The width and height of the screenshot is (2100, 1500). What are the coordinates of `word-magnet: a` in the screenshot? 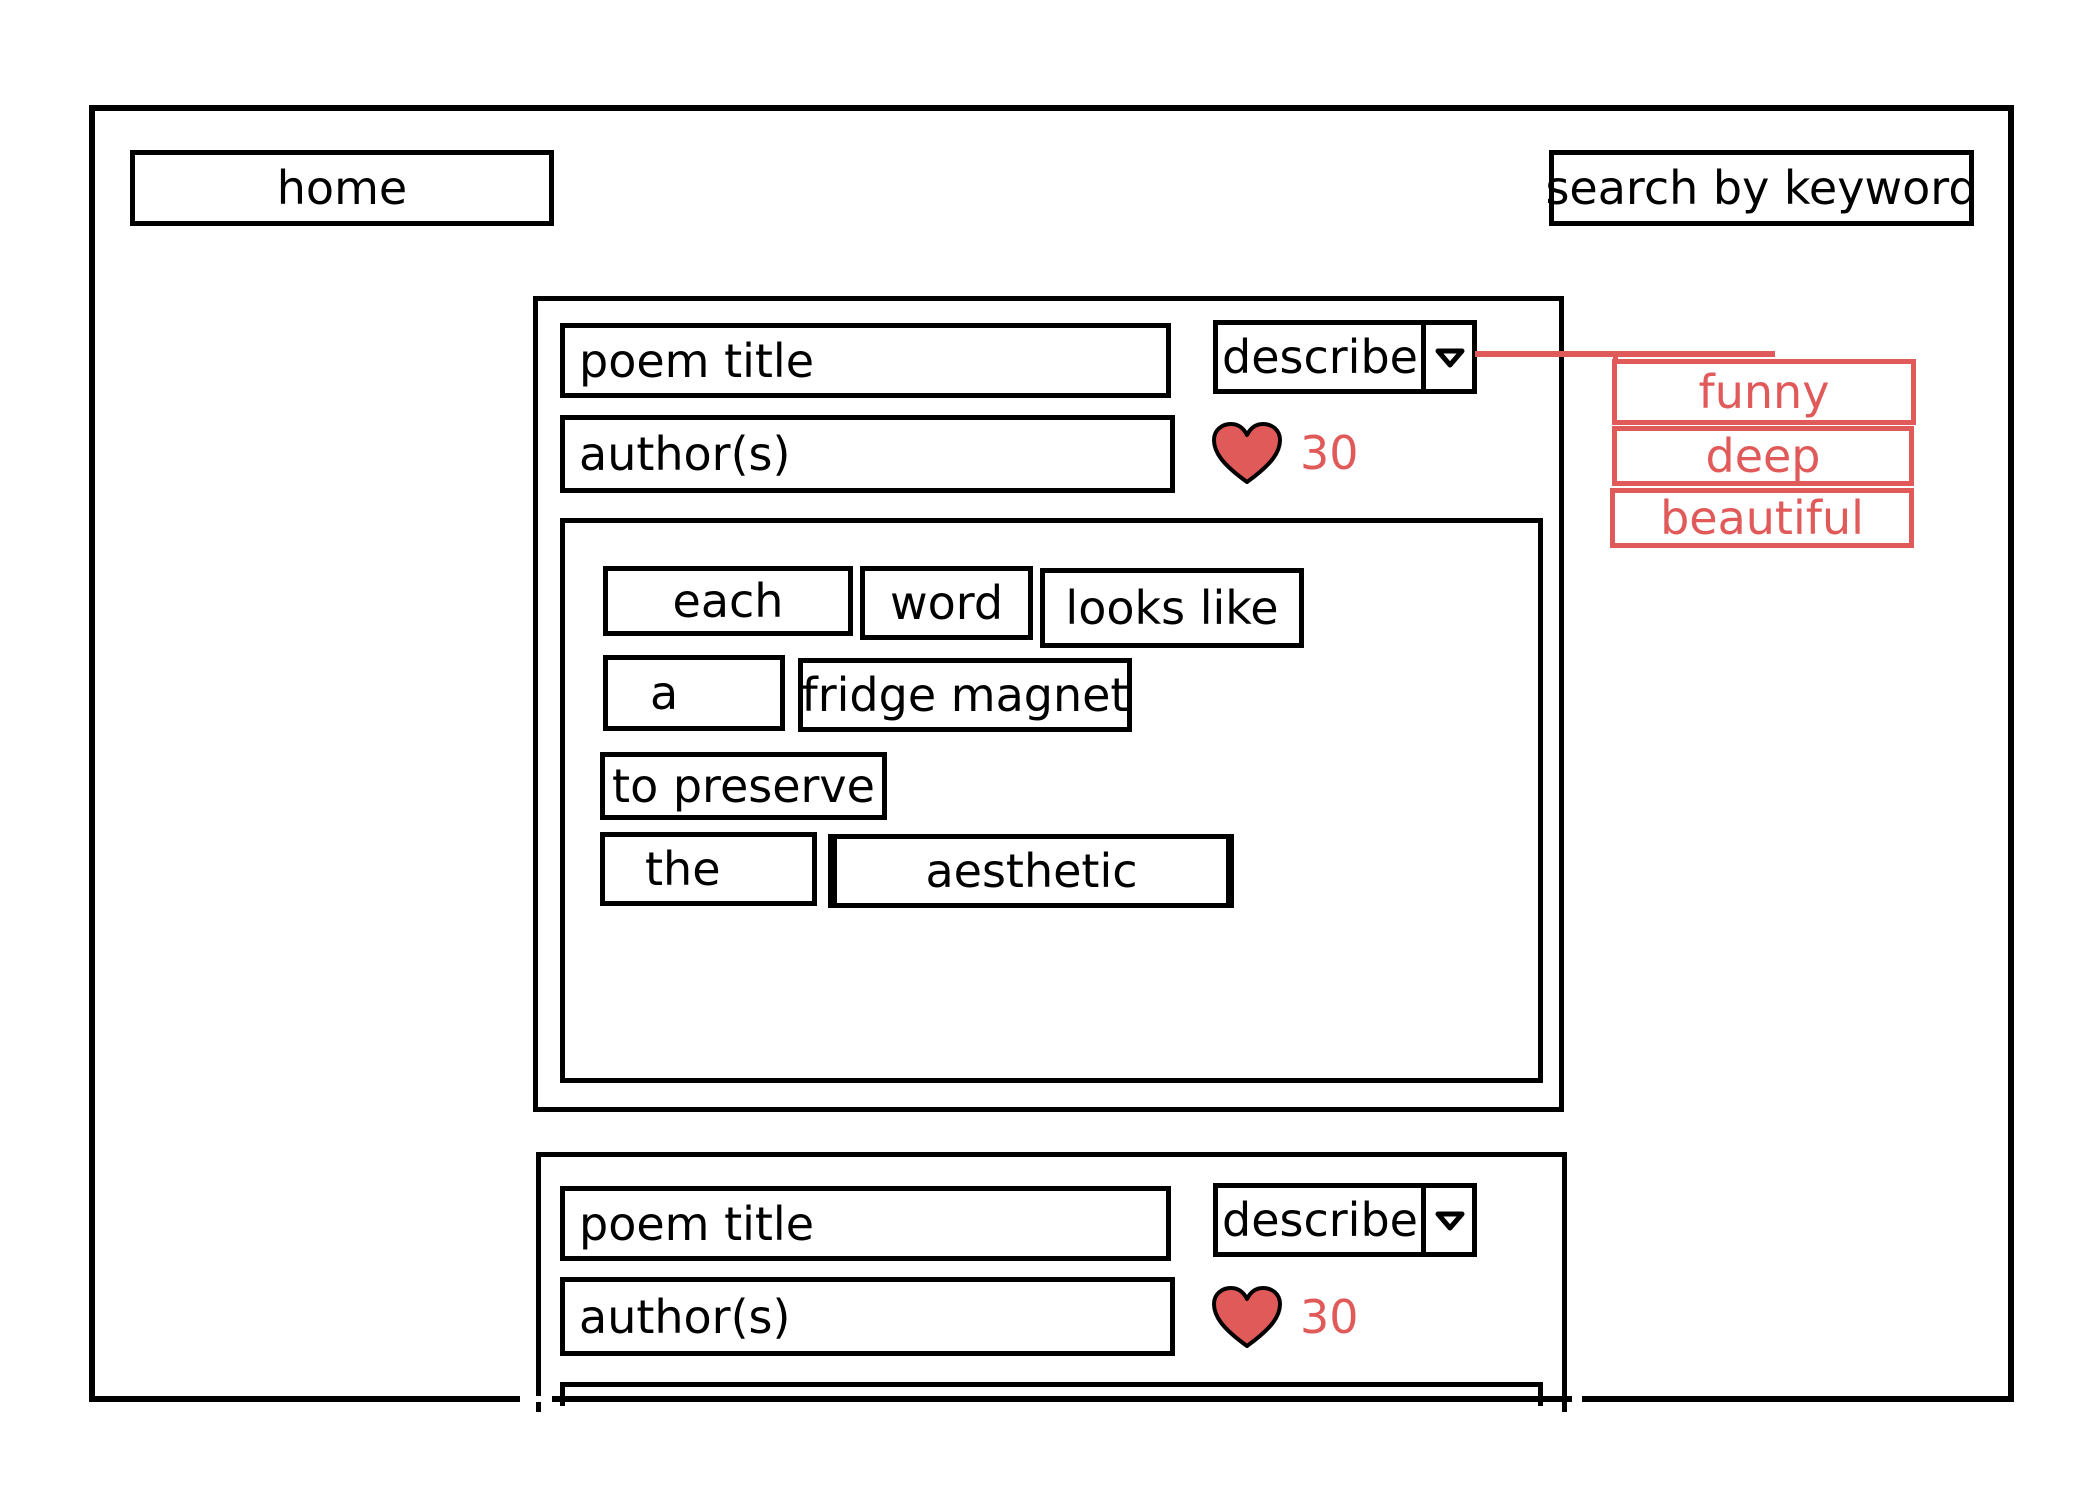 It's located at (694, 693).